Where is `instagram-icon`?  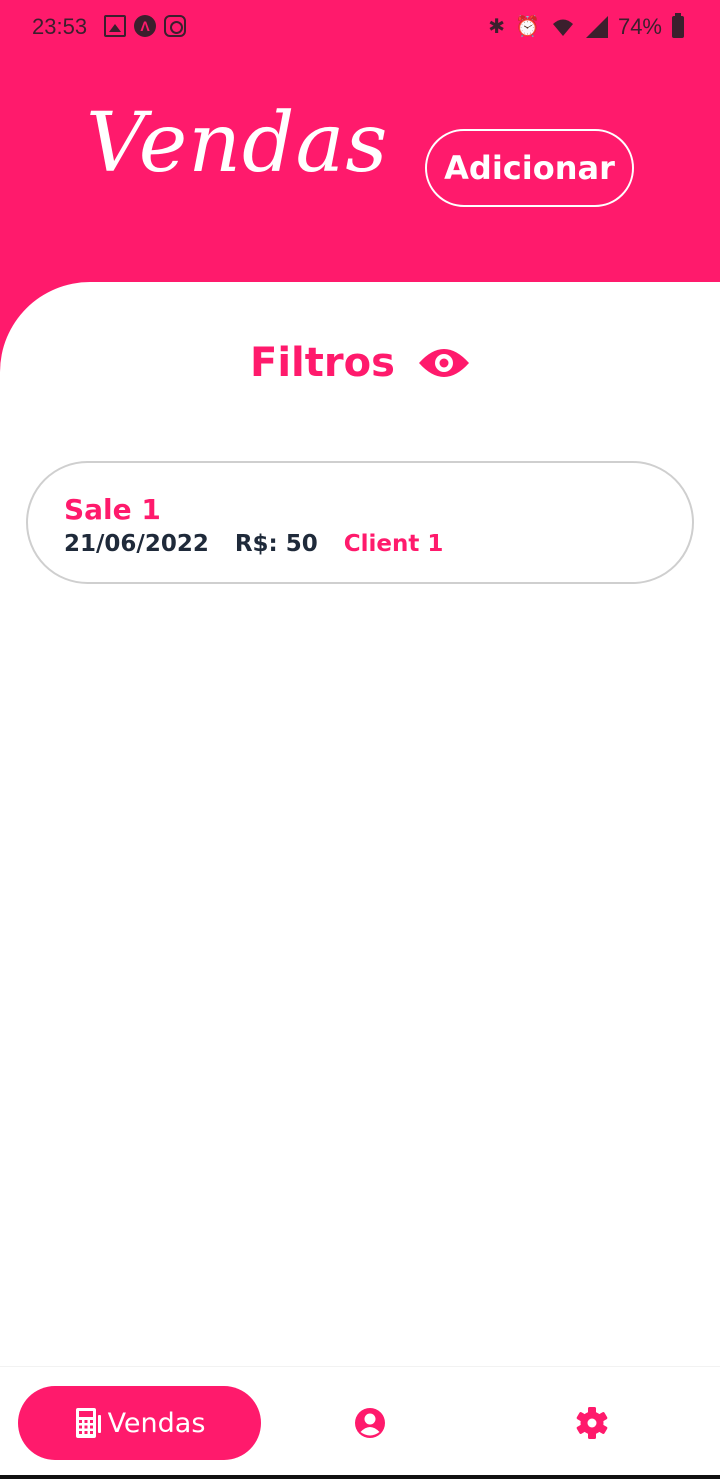 instagram-icon is located at coordinates (175, 26).